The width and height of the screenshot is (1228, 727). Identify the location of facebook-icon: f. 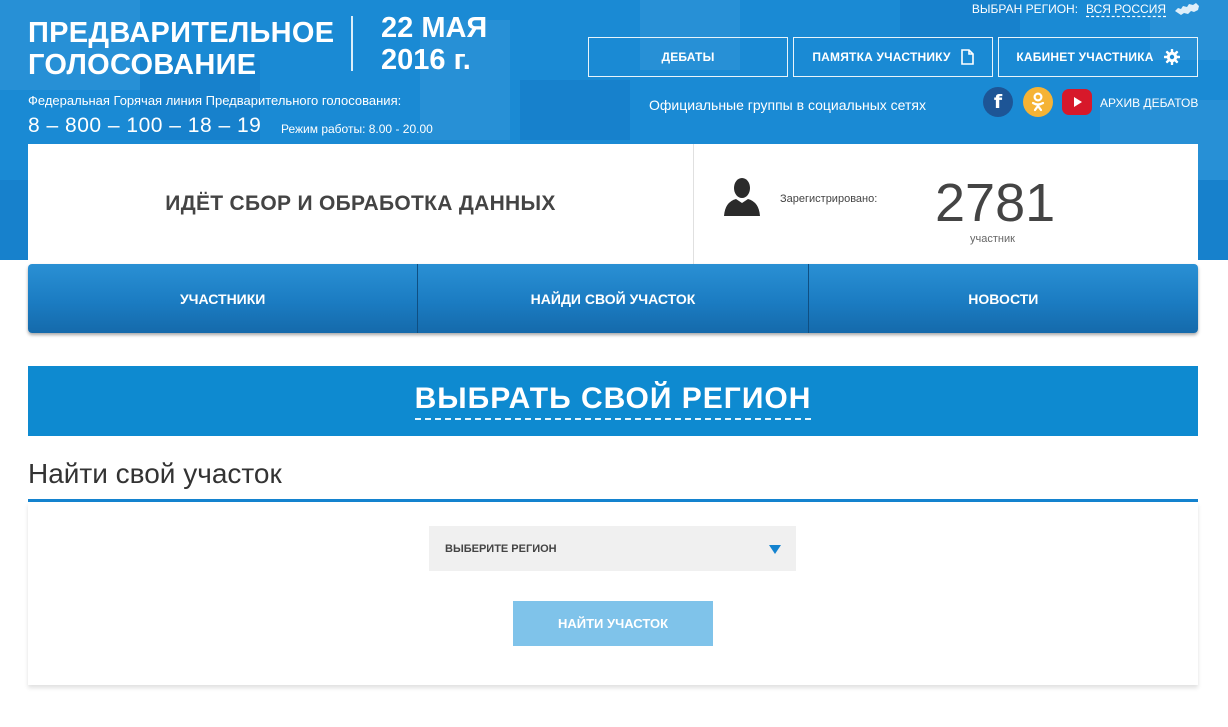
(998, 102).